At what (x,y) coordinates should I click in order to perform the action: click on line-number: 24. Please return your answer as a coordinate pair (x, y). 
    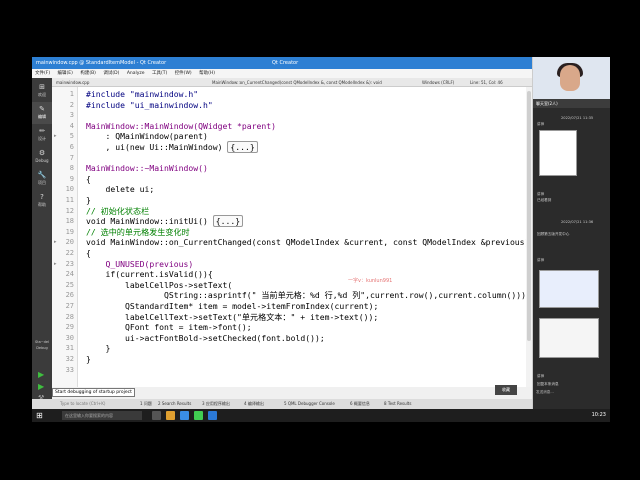
    Looking at the image, I should click on (69, 274).